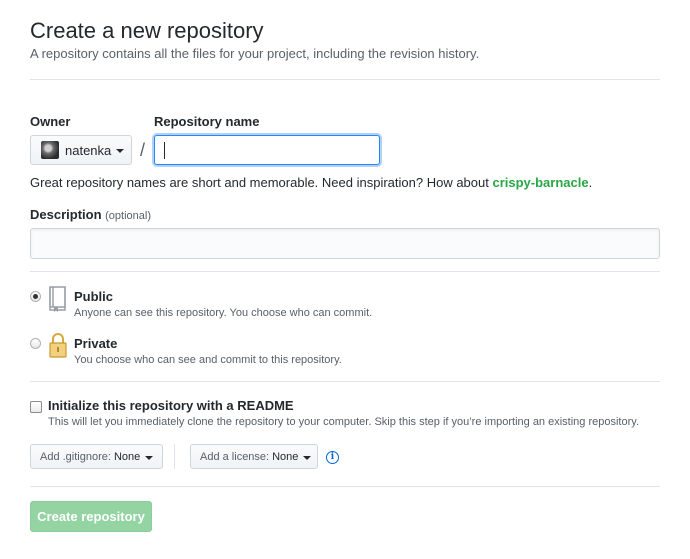 This screenshot has width=690, height=559. What do you see at coordinates (58, 345) in the screenshot?
I see `lock-icon` at bounding box center [58, 345].